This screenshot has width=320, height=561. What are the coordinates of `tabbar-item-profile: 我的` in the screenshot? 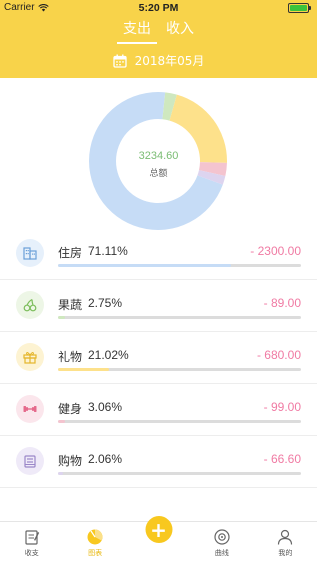 It's located at (285, 541).